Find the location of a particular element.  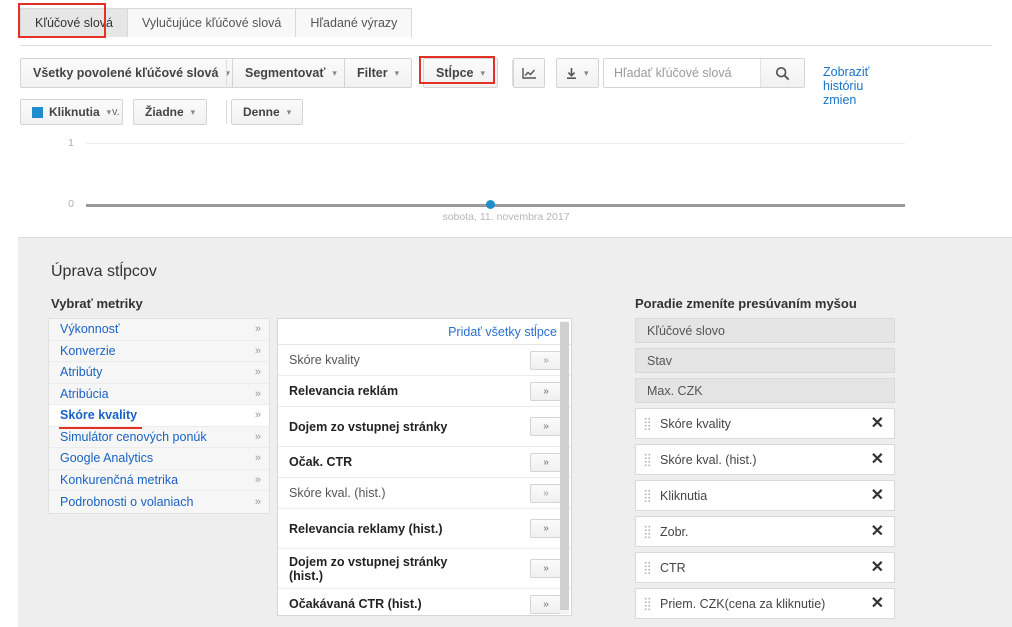

tab-keywords: Kľúčové slová is located at coordinates (74, 22).